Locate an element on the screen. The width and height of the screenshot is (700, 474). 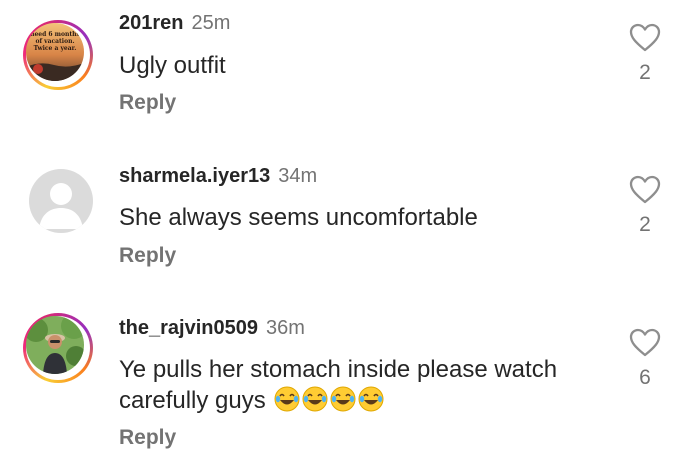
avatar-caption-line: need 6 months is located at coordinates (55, 34).